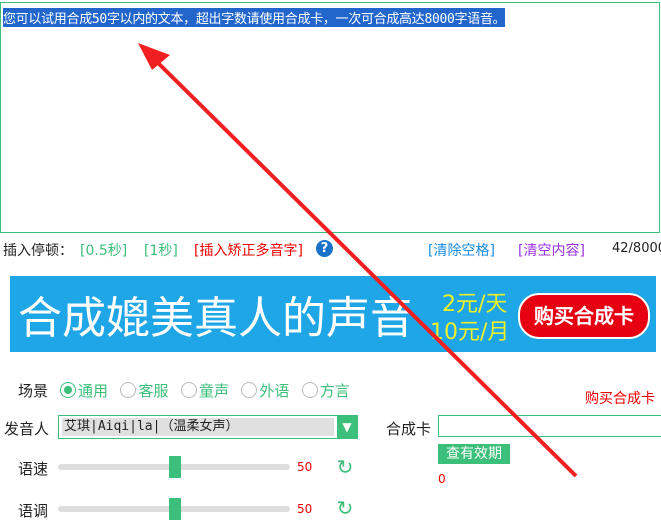  Describe the element at coordinates (33, 469) in the screenshot. I see `speed-label: 语速` at that location.